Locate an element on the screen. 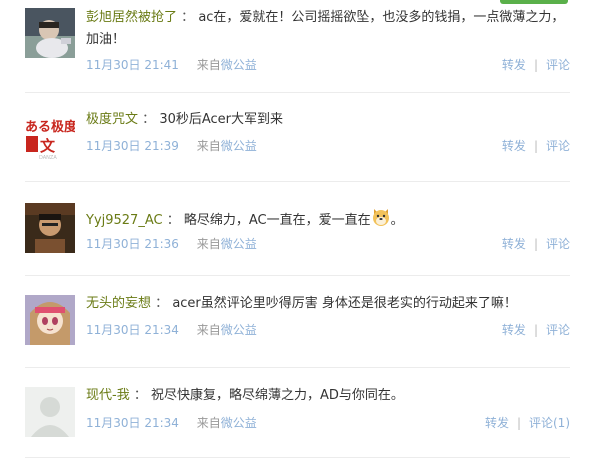 The width and height of the screenshot is (602, 460). default-silhouette-avatar is located at coordinates (50, 412).